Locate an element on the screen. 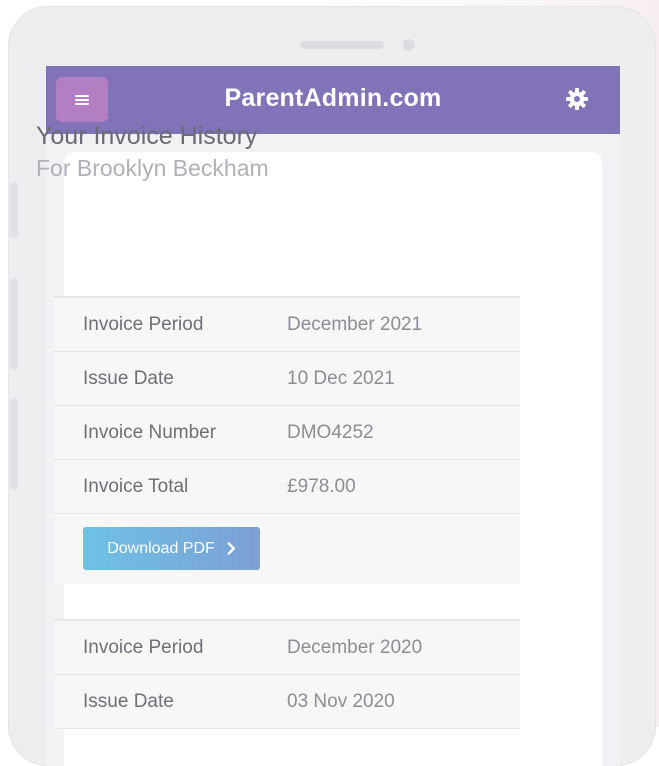 This screenshot has width=659, height=766. chevron-right-icon is located at coordinates (231, 548).